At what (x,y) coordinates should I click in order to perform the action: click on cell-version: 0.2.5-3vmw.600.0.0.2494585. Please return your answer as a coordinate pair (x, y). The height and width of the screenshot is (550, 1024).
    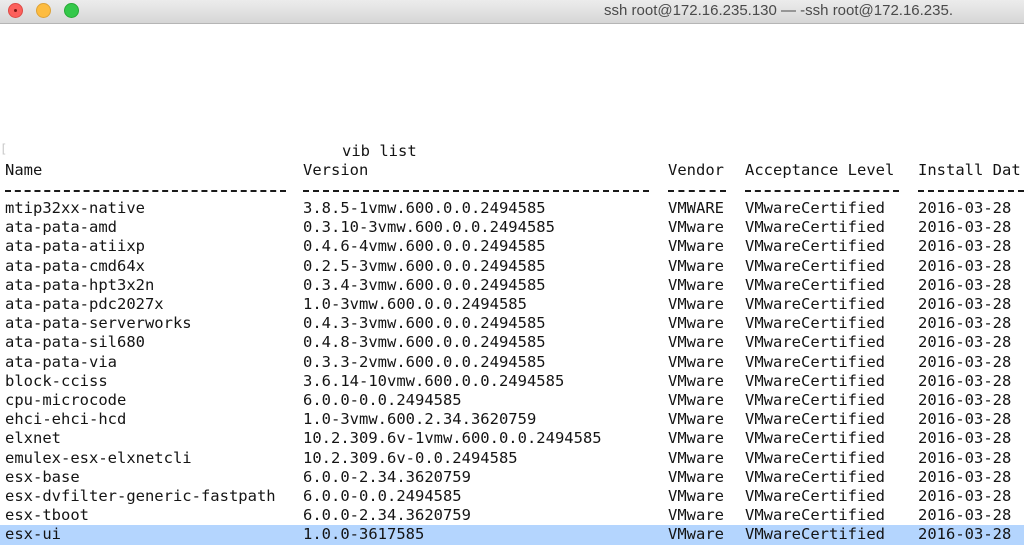
    Looking at the image, I should click on (424, 265).